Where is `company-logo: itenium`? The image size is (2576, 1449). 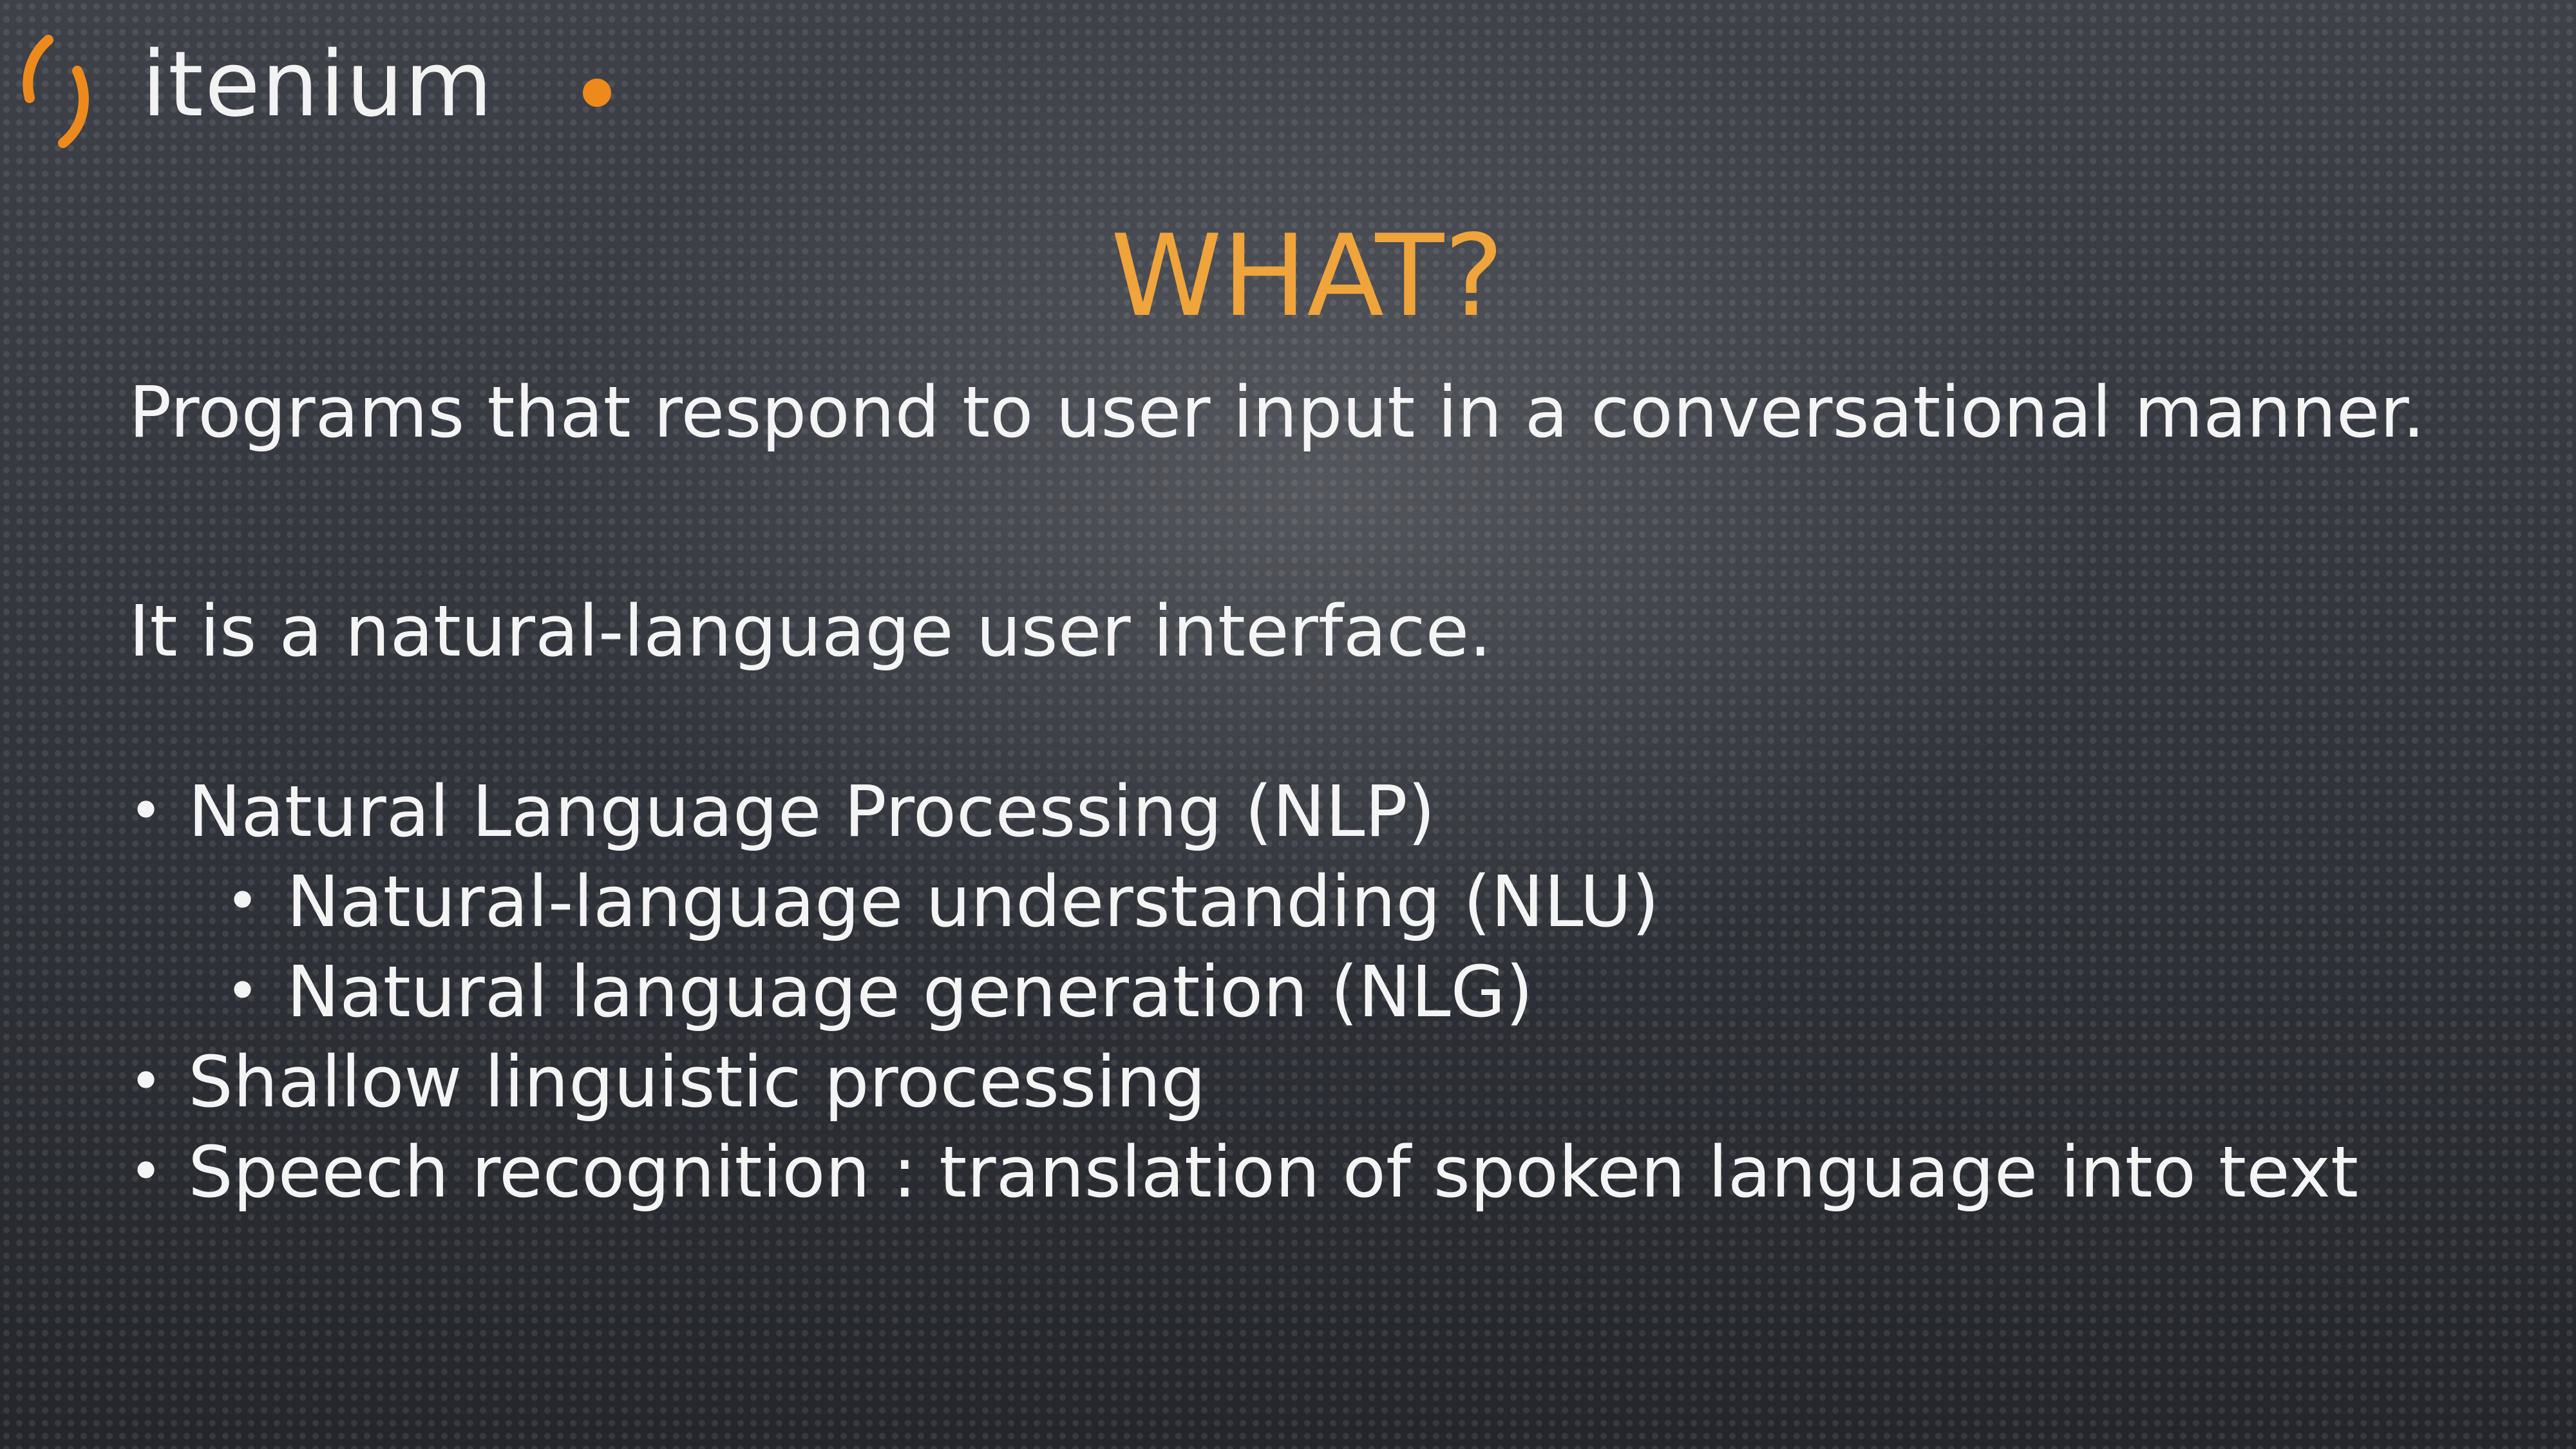 company-logo: itenium is located at coordinates (322, 91).